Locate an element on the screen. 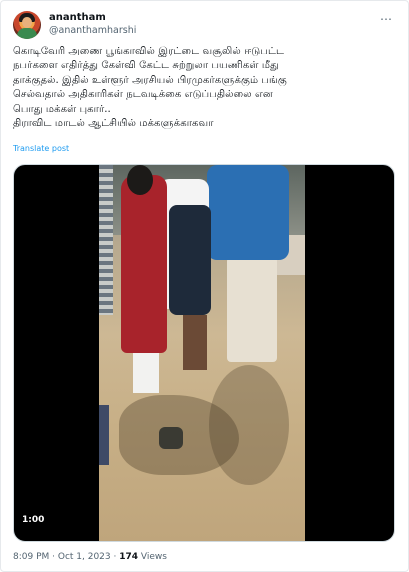  avatar-body is located at coordinates (27, 33).